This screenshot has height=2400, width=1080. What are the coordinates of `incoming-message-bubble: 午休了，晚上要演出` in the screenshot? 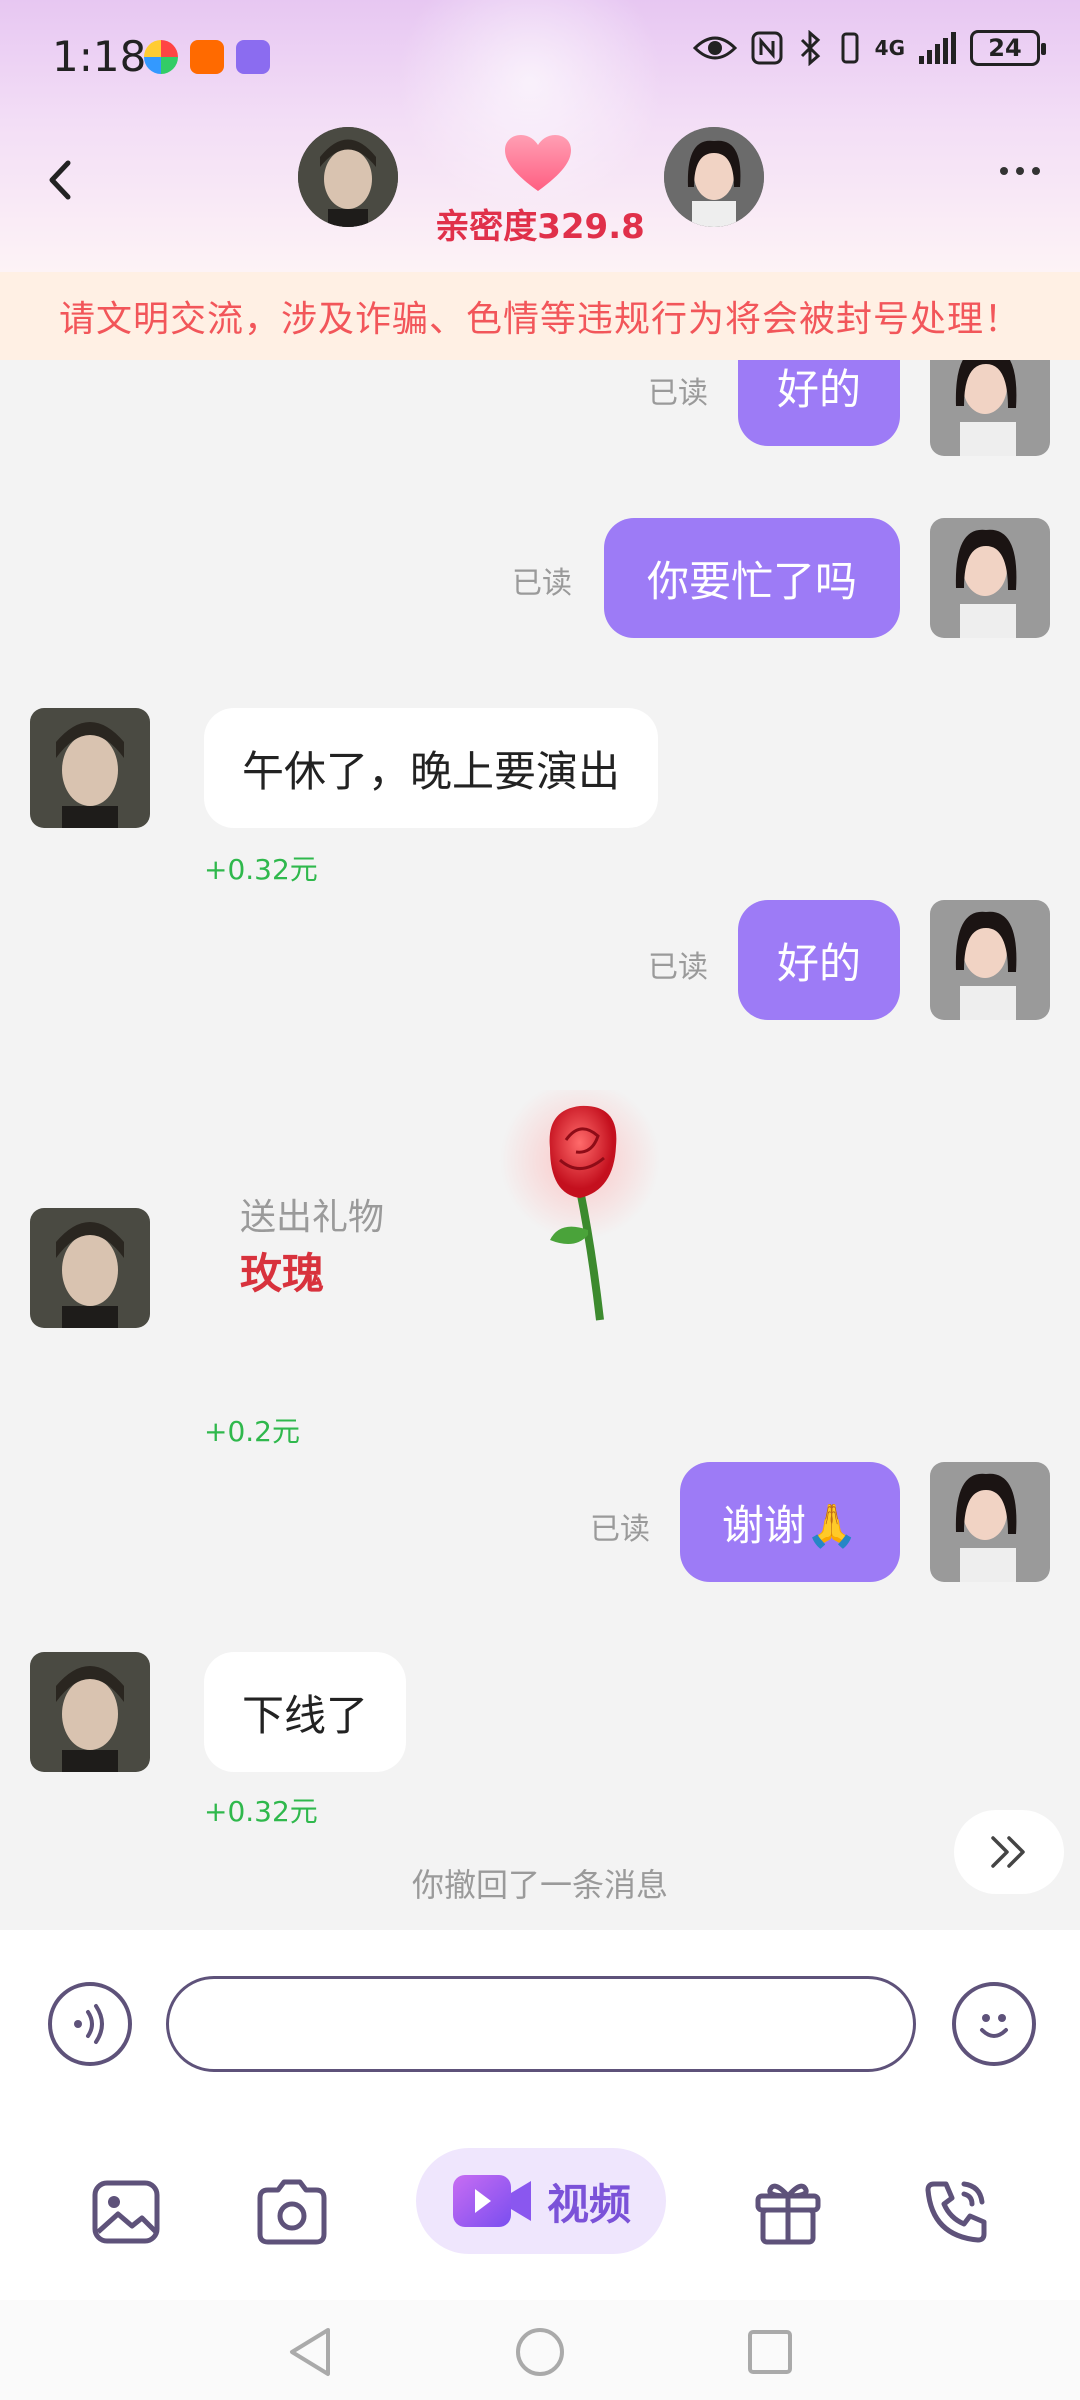 It's located at (431, 768).